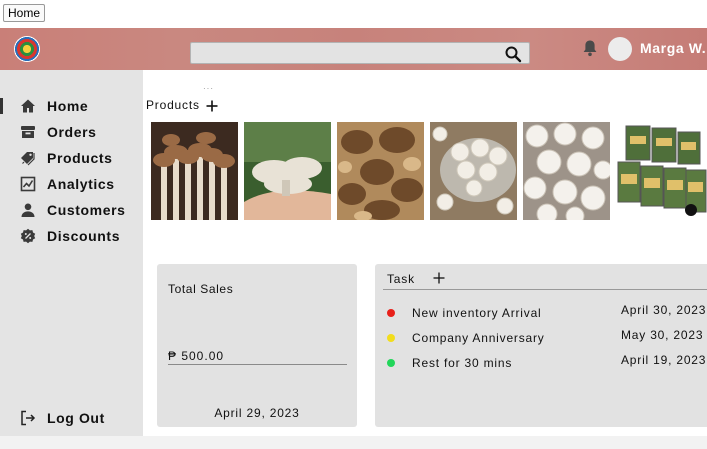 The width and height of the screenshot is (707, 449). I want to click on sidebar-item-label: Orders, so click(72, 132).